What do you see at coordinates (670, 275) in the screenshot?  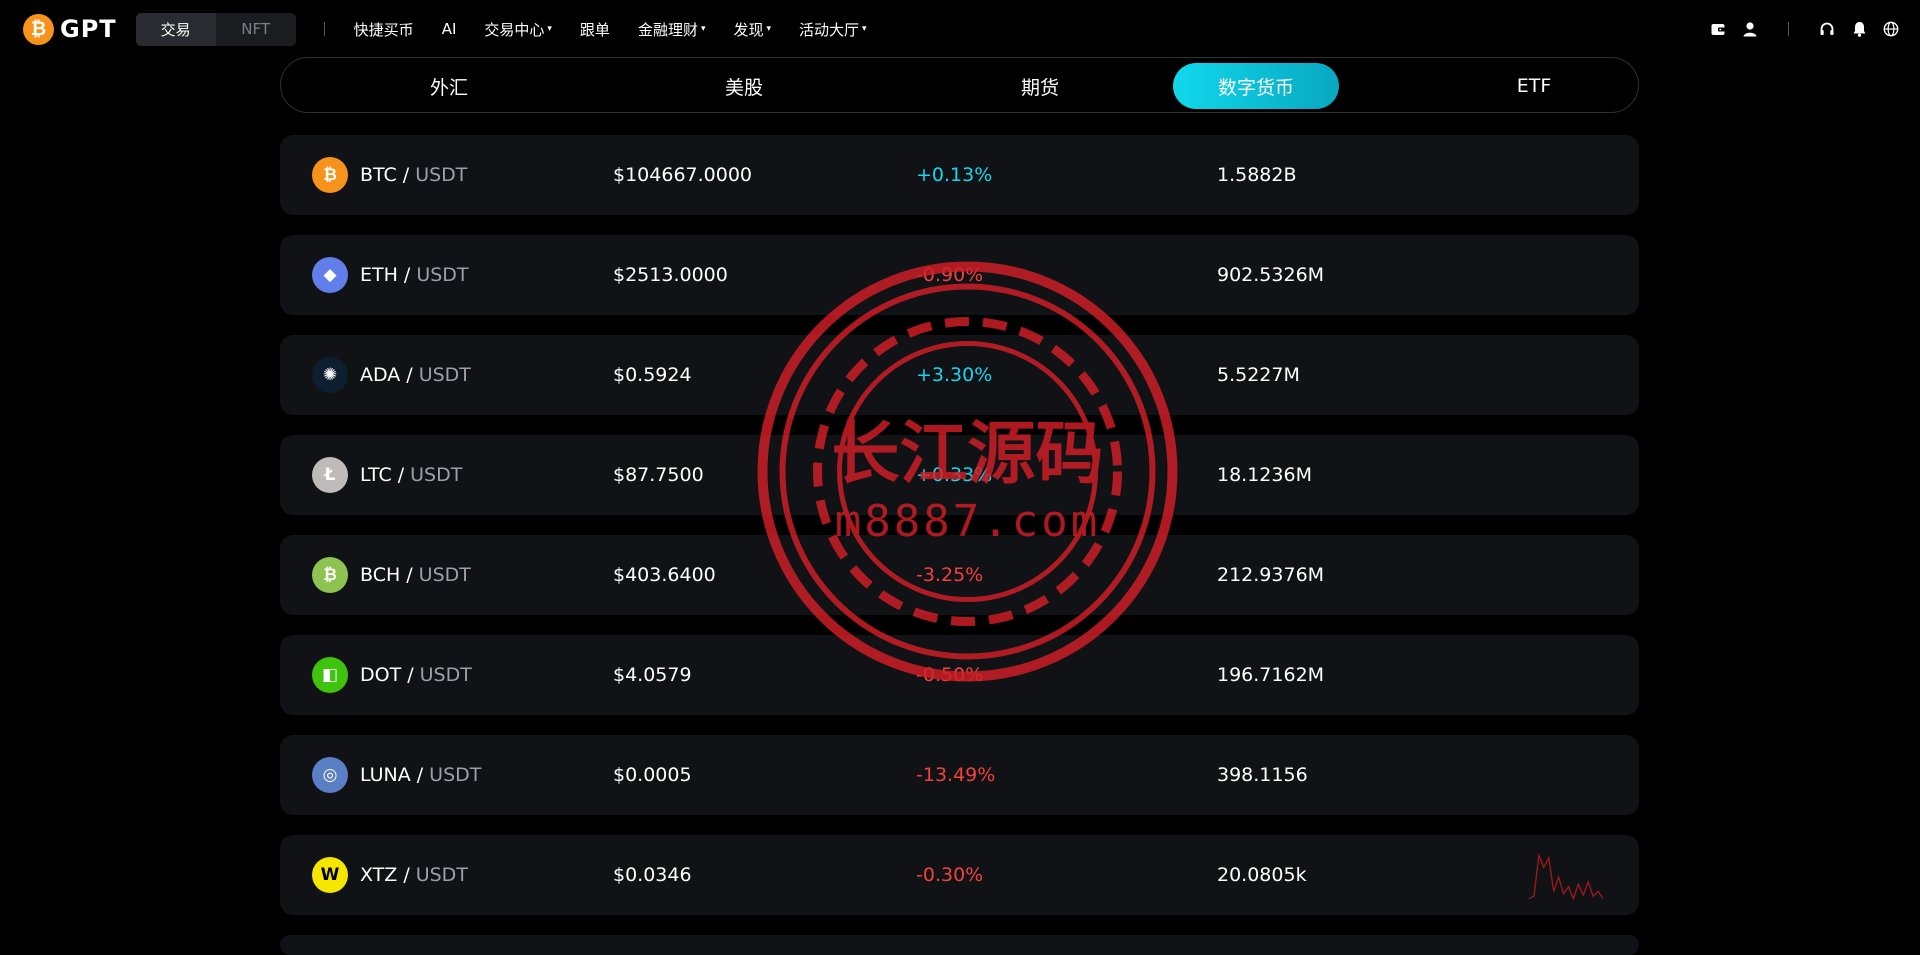 I see `price: $2513.0000` at bounding box center [670, 275].